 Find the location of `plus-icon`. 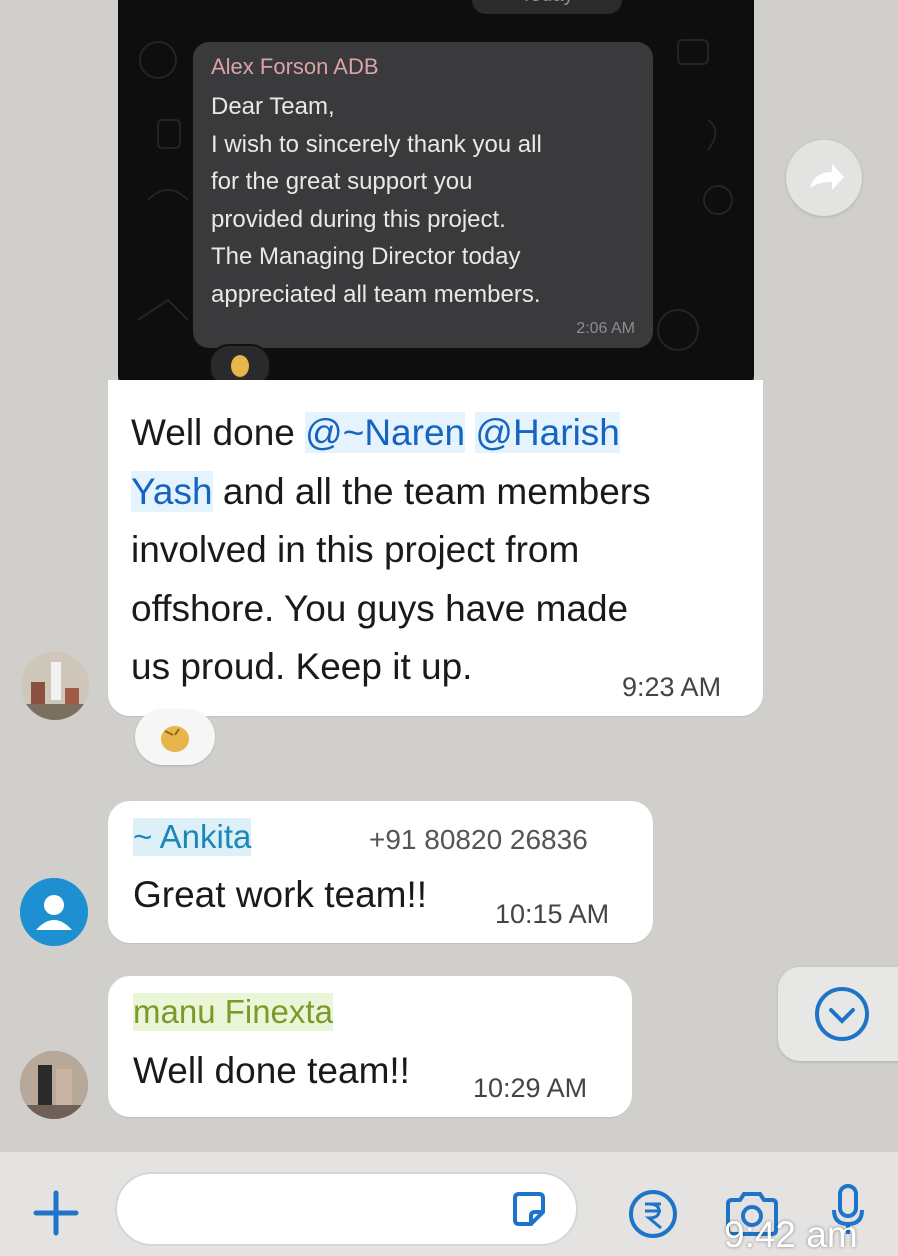

plus-icon is located at coordinates (56, 1213).